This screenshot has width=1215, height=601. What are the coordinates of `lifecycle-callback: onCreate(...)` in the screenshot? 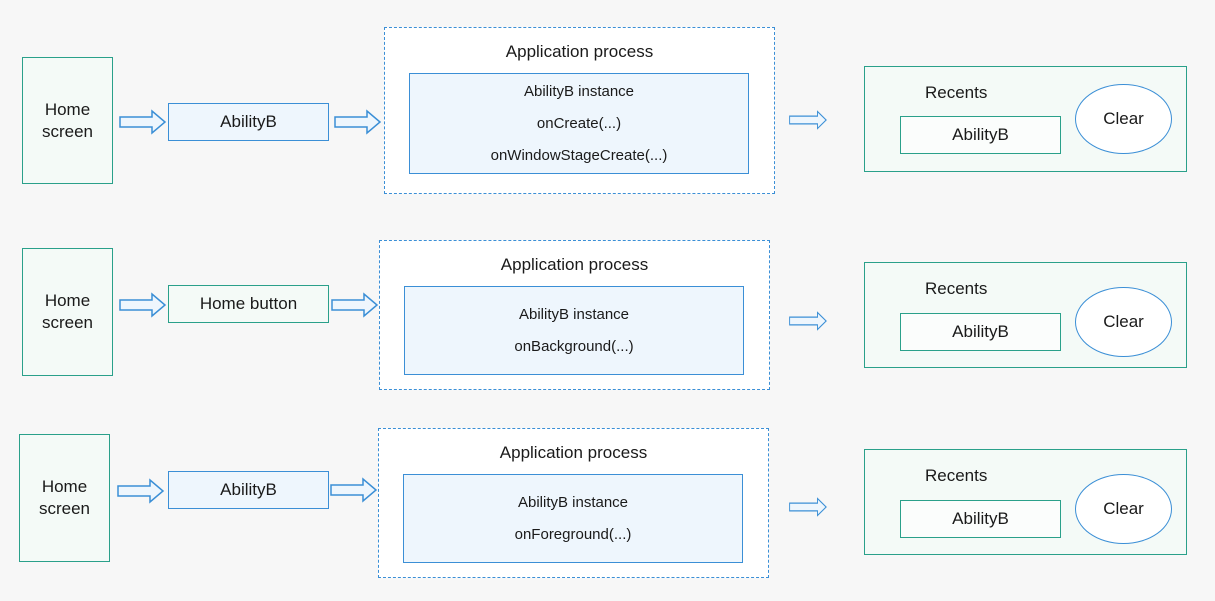 It's located at (579, 123).